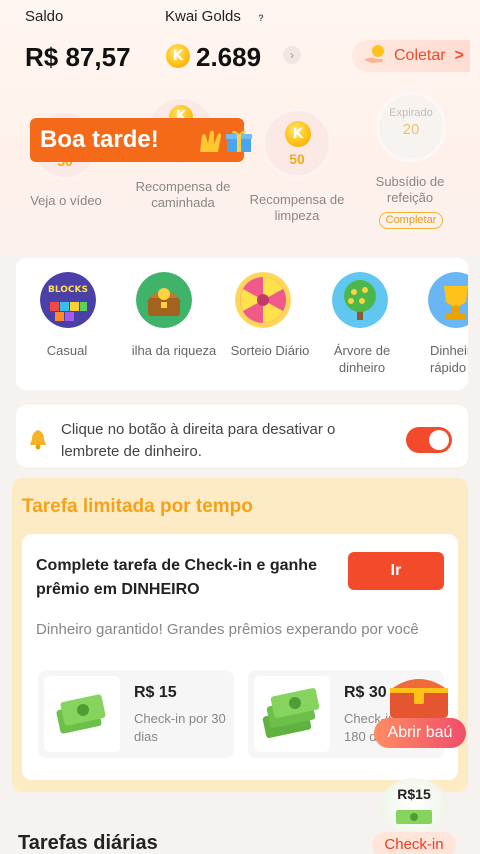 The width and height of the screenshot is (480, 854). What do you see at coordinates (414, 843) in the screenshot?
I see `checkin-button: Check-in` at bounding box center [414, 843].